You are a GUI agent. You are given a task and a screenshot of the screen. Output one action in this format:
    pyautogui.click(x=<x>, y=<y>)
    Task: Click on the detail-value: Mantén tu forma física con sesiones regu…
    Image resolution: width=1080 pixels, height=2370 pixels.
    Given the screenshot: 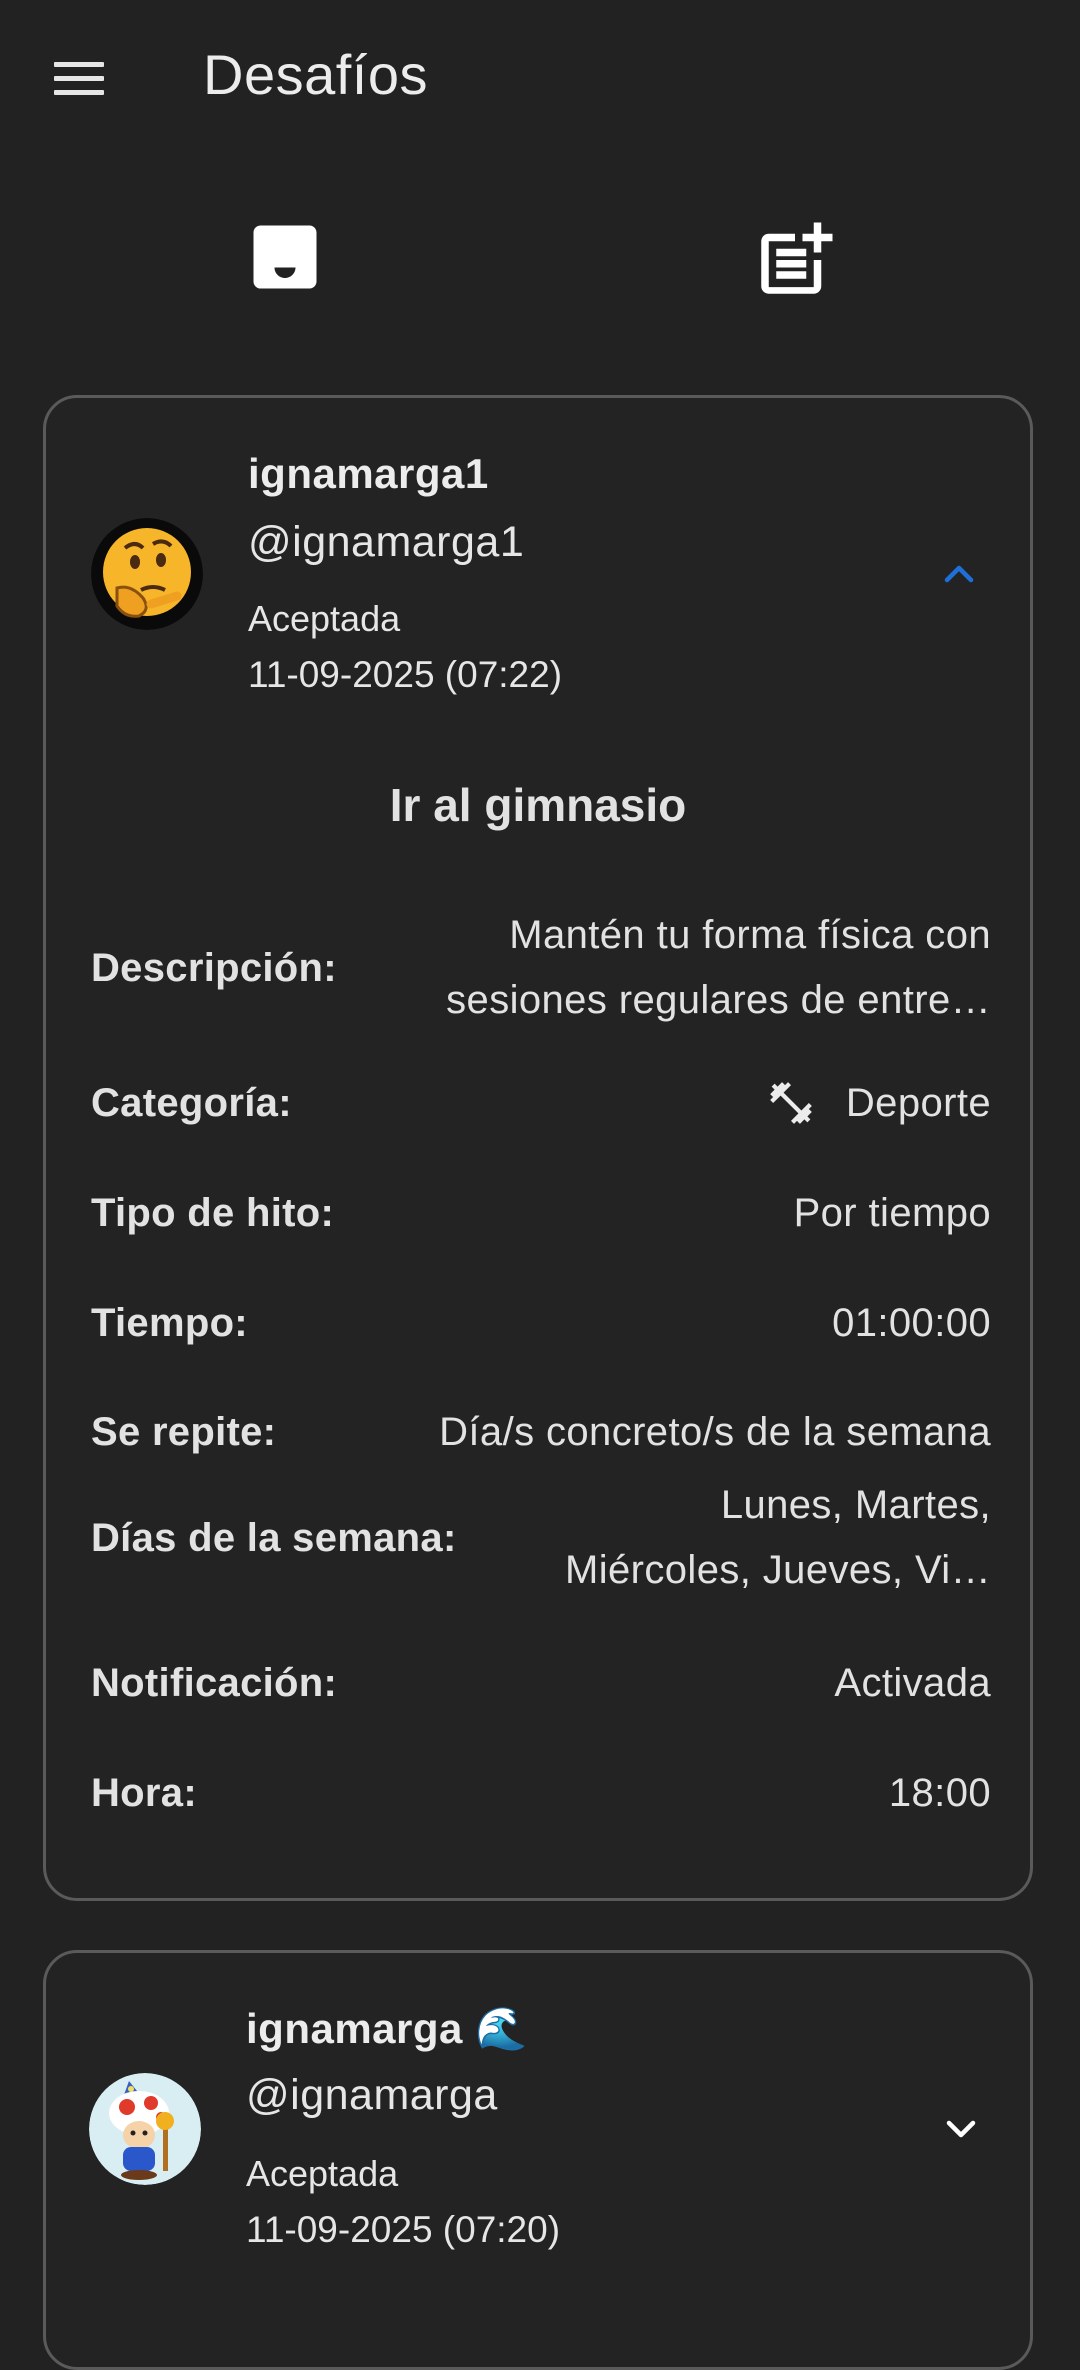 What is the action you would take?
    pyautogui.click(x=718, y=967)
    